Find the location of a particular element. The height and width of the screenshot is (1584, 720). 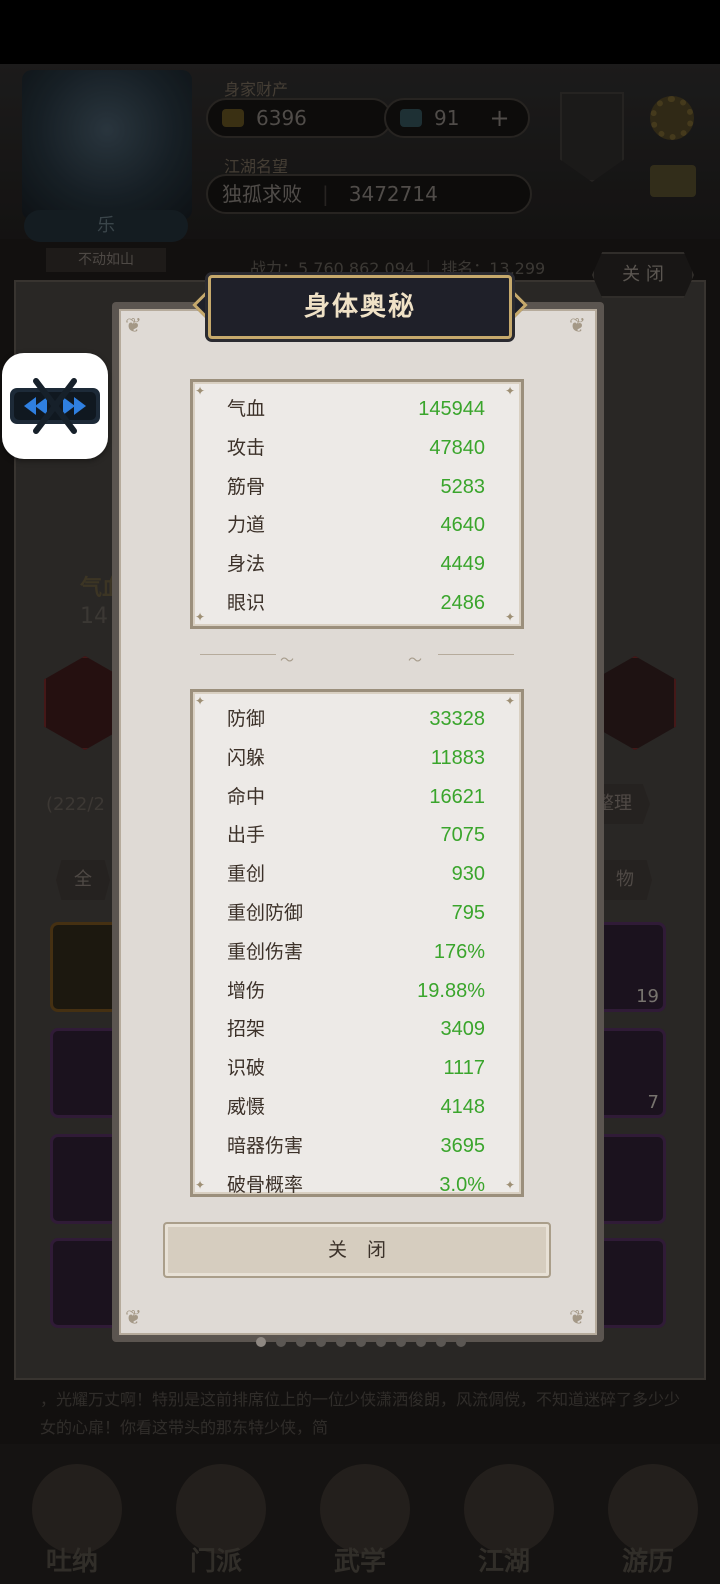

dialog-title: 身体奥秘 is located at coordinates (359, 307).